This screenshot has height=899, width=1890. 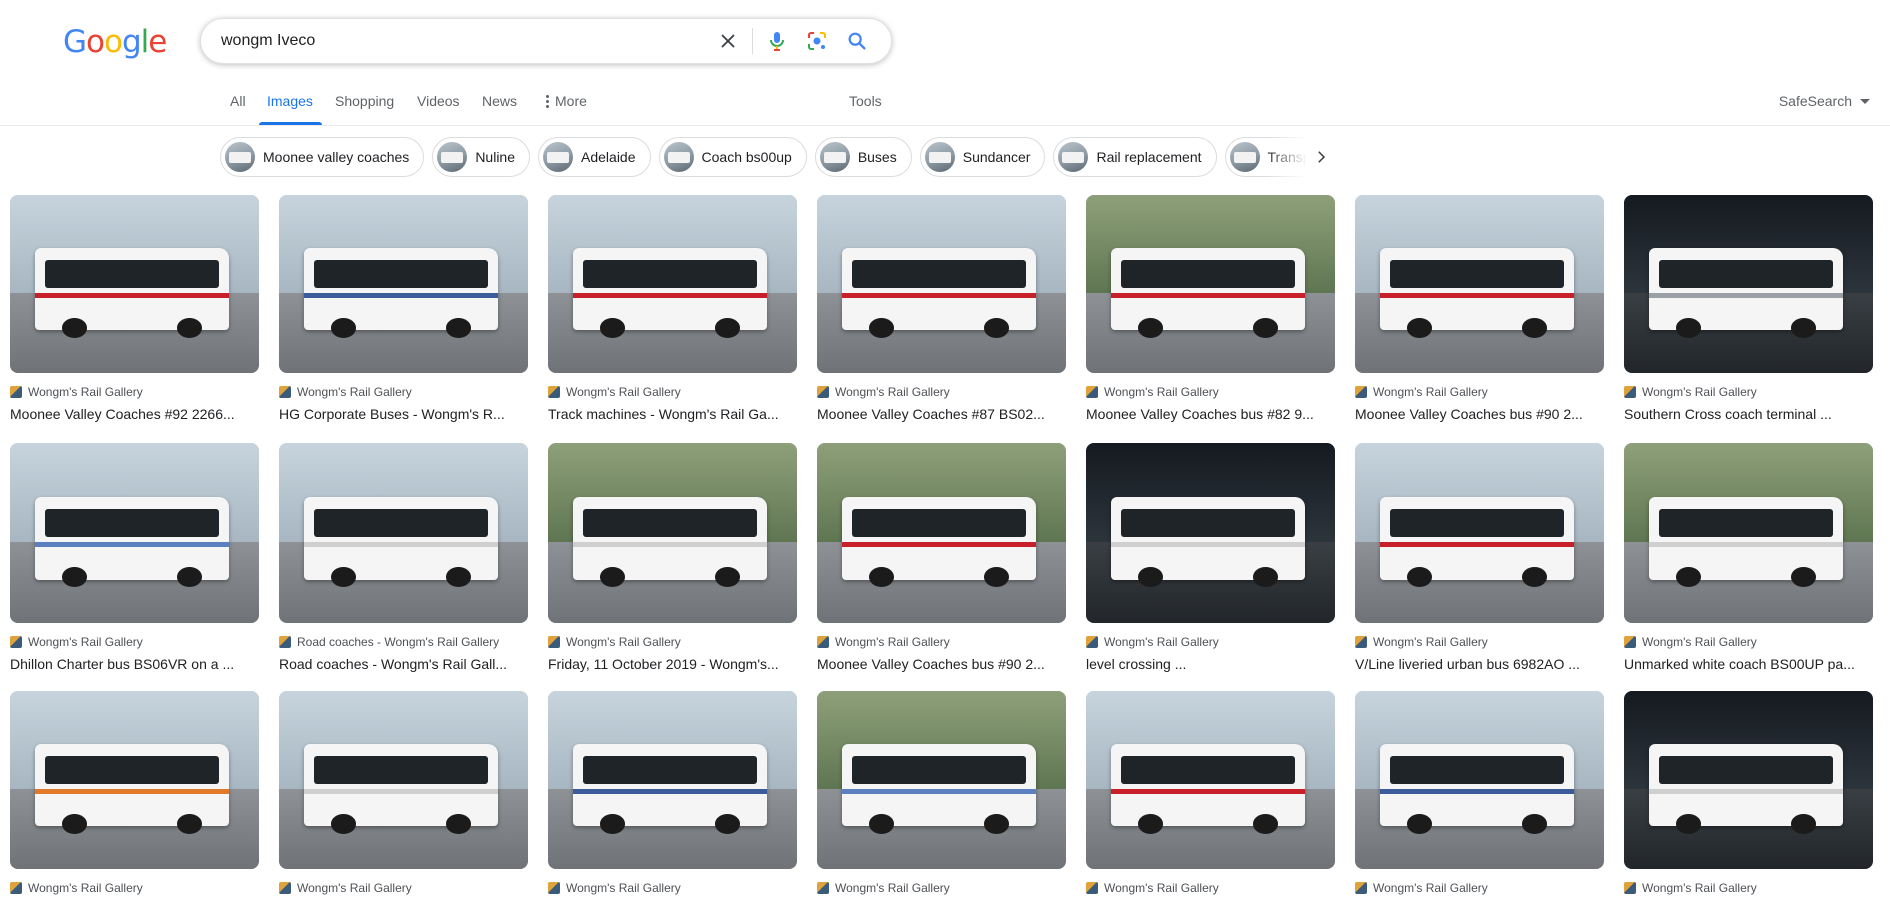 What do you see at coordinates (728, 41) in the screenshot?
I see `close-icon` at bounding box center [728, 41].